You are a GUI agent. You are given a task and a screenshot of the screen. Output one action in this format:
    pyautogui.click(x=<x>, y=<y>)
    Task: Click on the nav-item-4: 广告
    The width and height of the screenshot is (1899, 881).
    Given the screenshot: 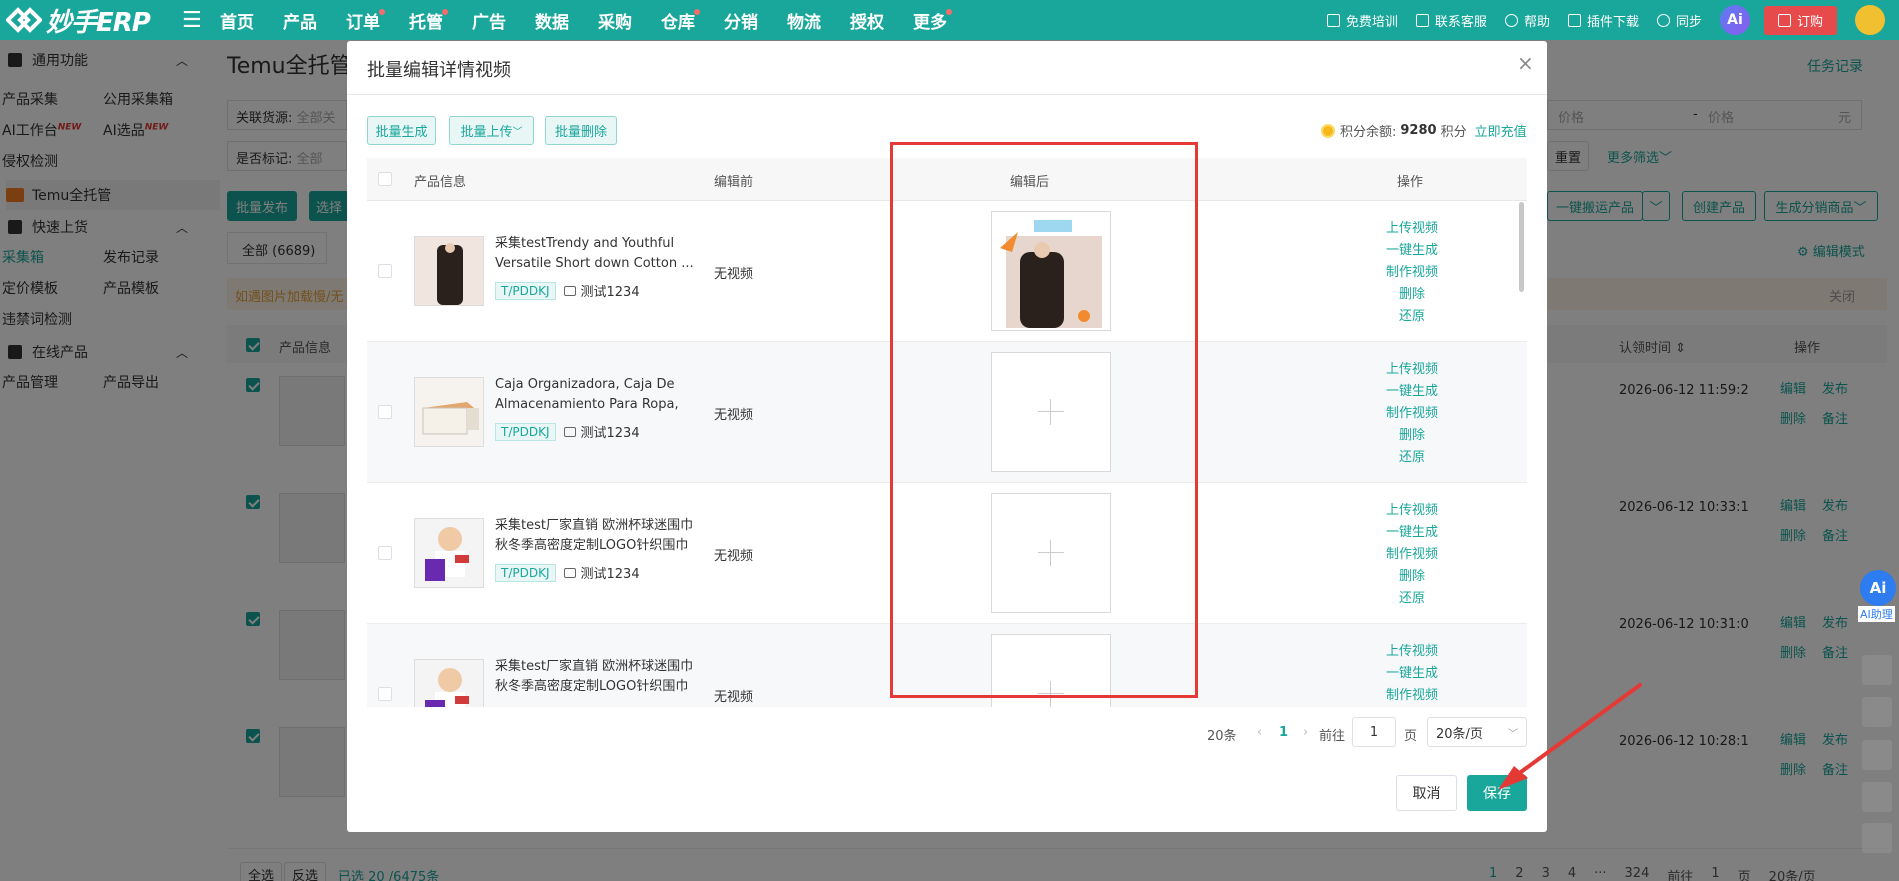 What is the action you would take?
    pyautogui.click(x=489, y=20)
    